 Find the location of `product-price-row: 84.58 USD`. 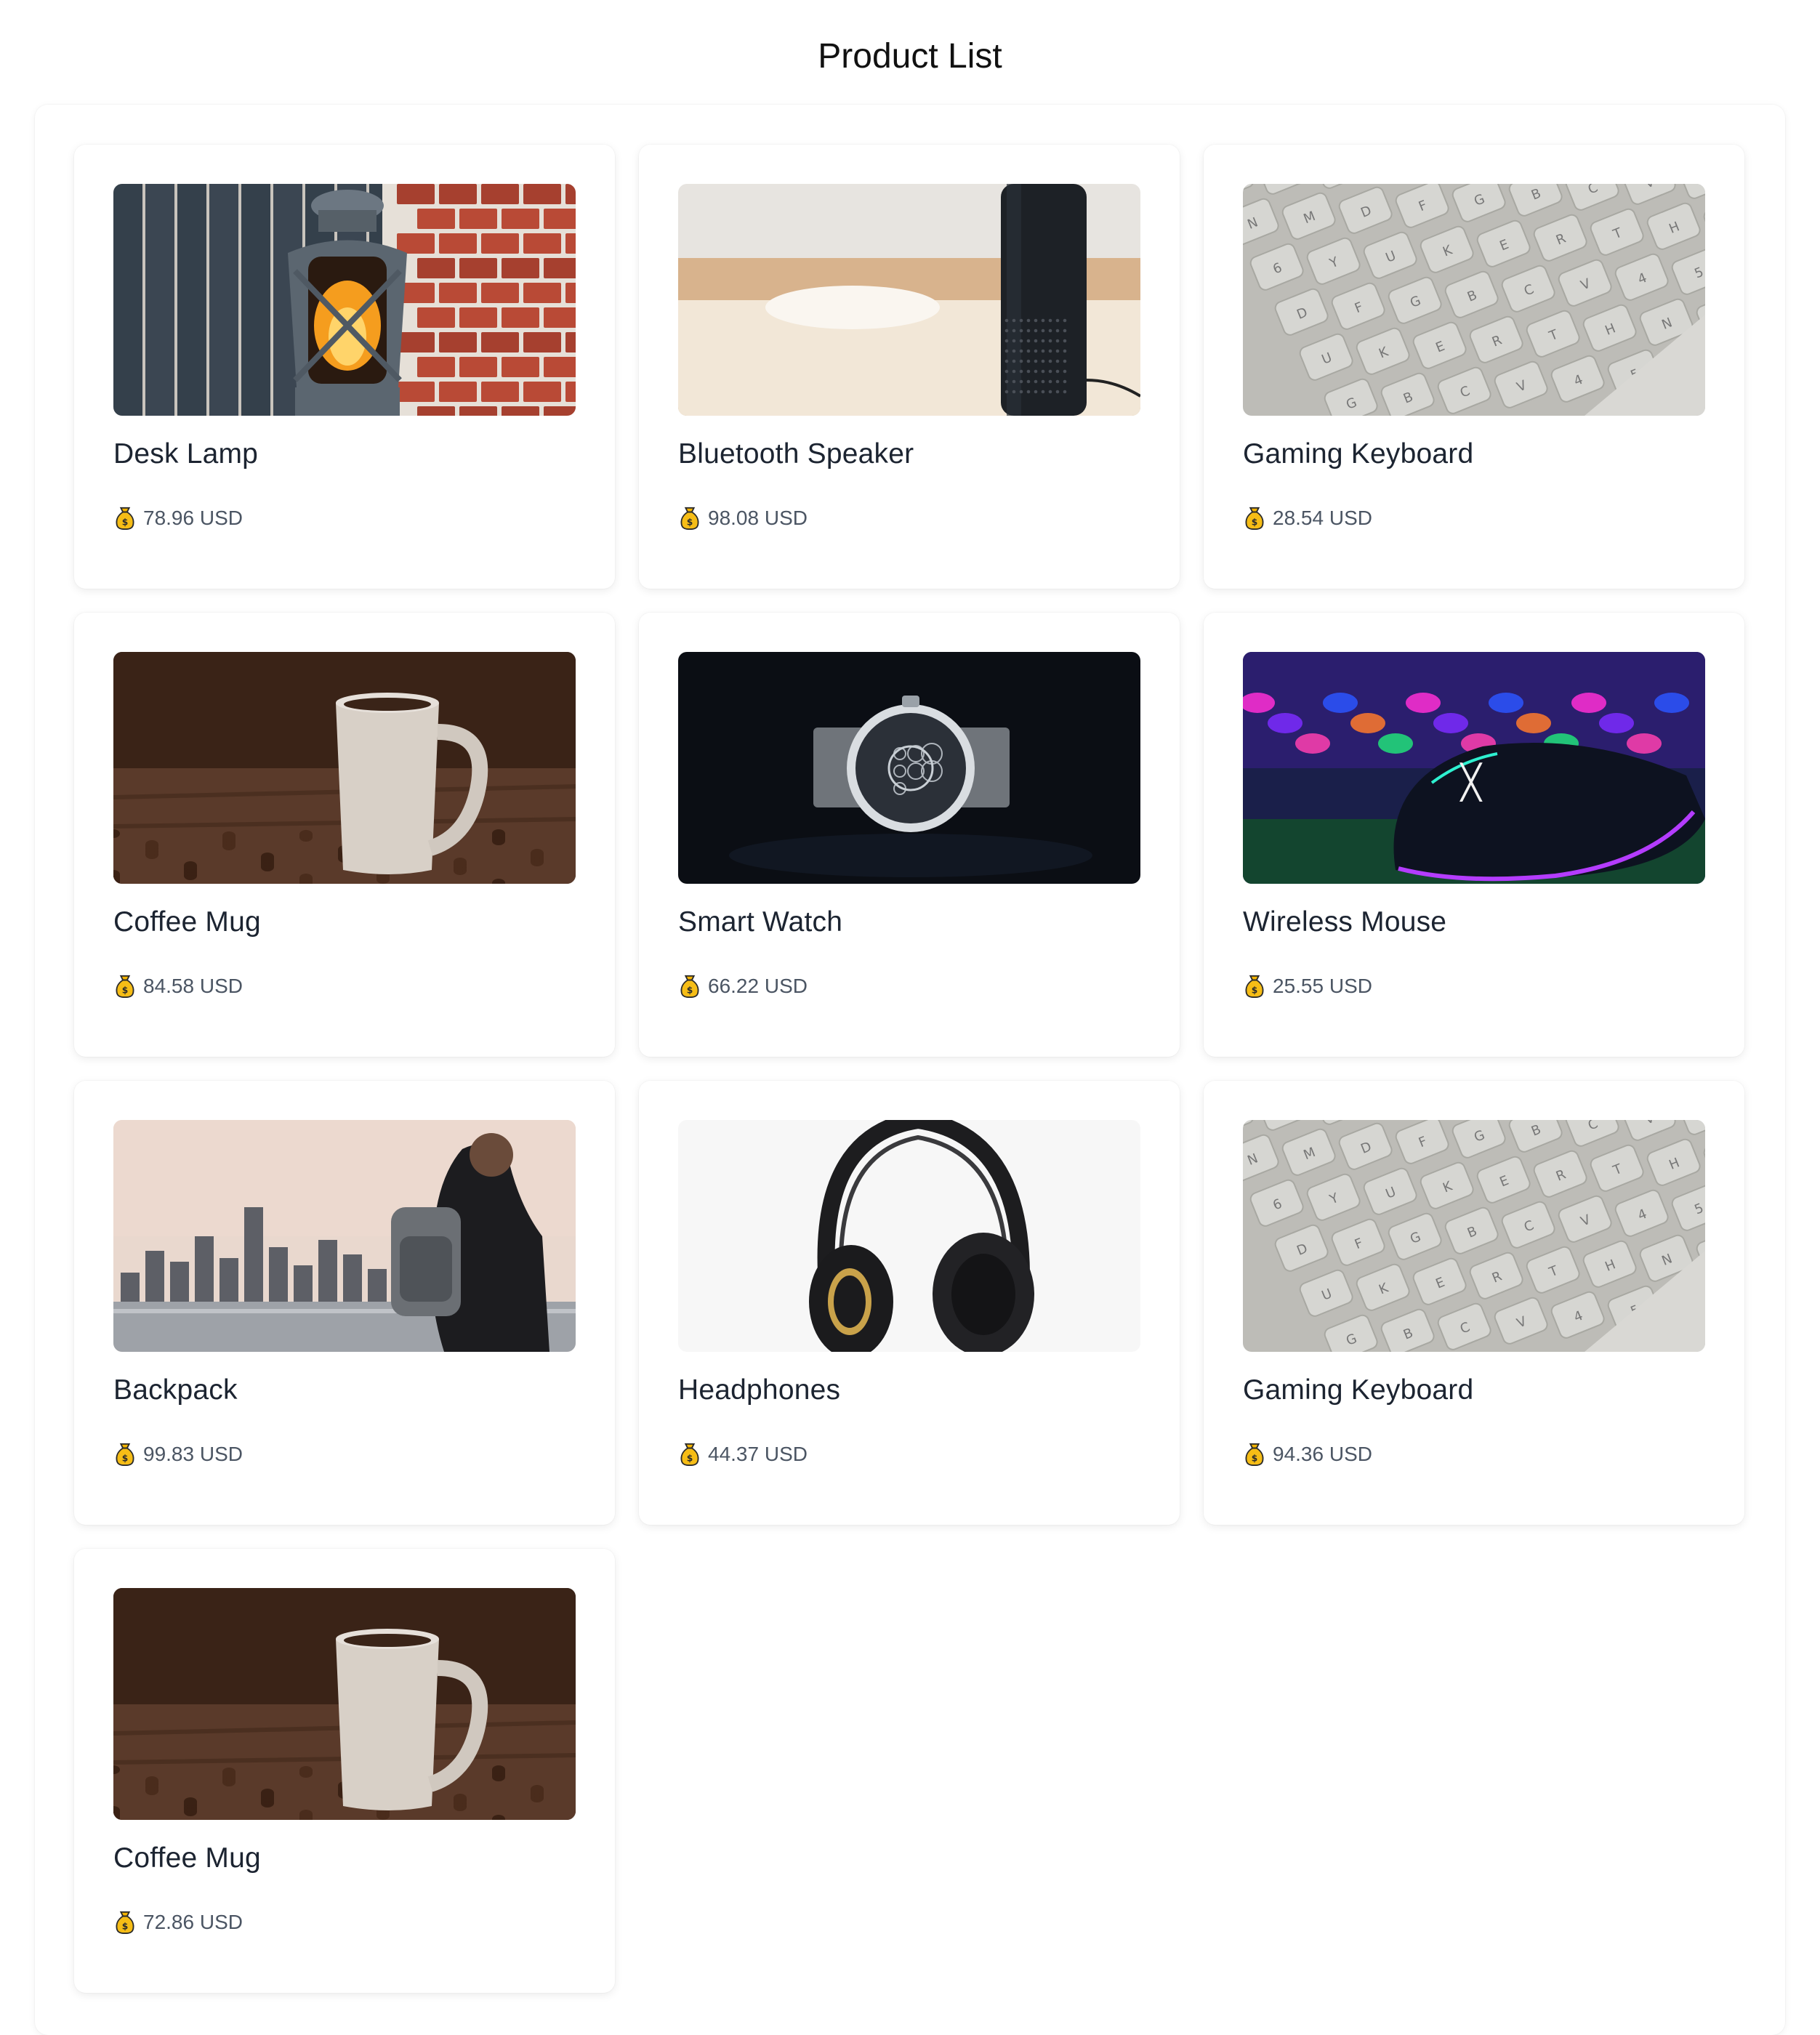

product-price-row: 84.58 USD is located at coordinates (178, 986).